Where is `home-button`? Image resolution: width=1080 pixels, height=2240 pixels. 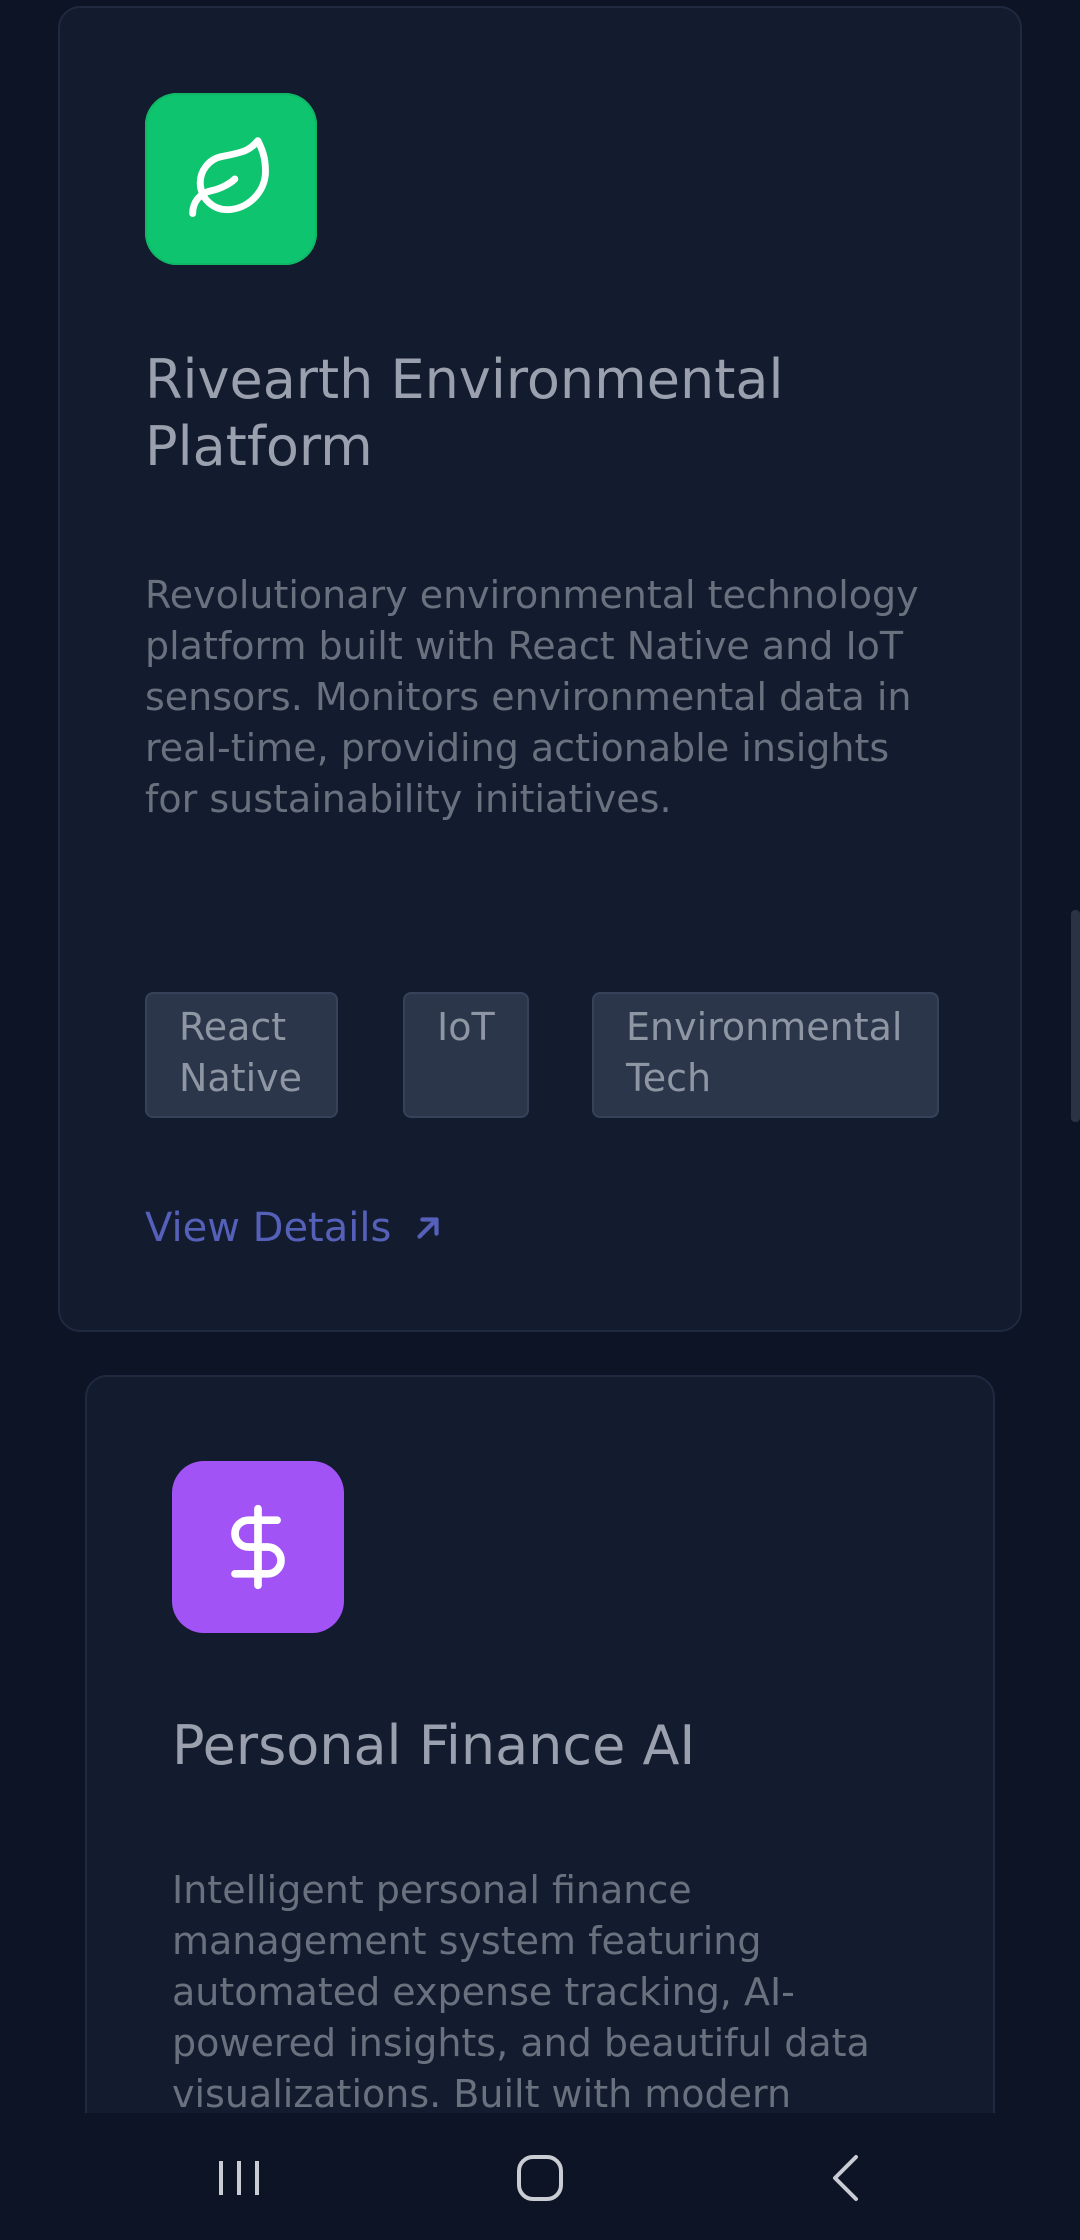
home-button is located at coordinates (540, 2178).